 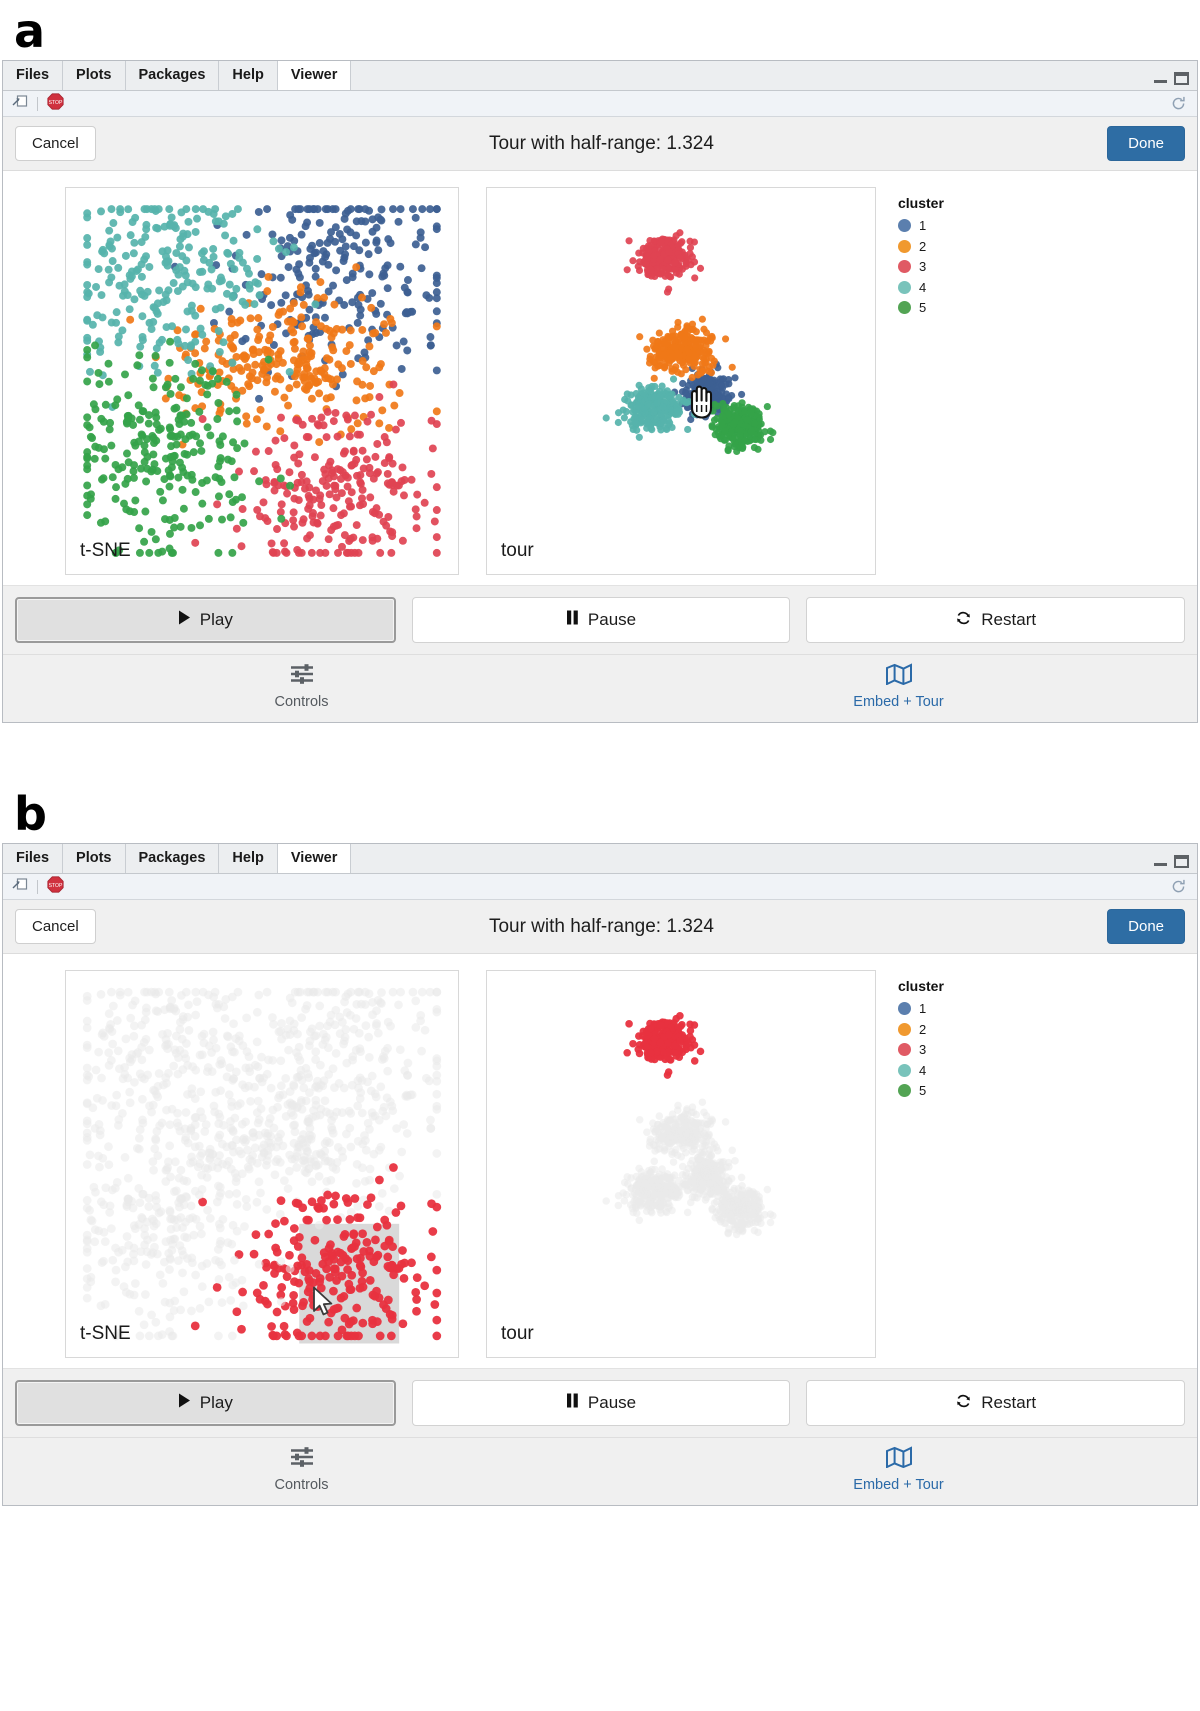 What do you see at coordinates (600, 753) in the screenshot?
I see `panel-gap` at bounding box center [600, 753].